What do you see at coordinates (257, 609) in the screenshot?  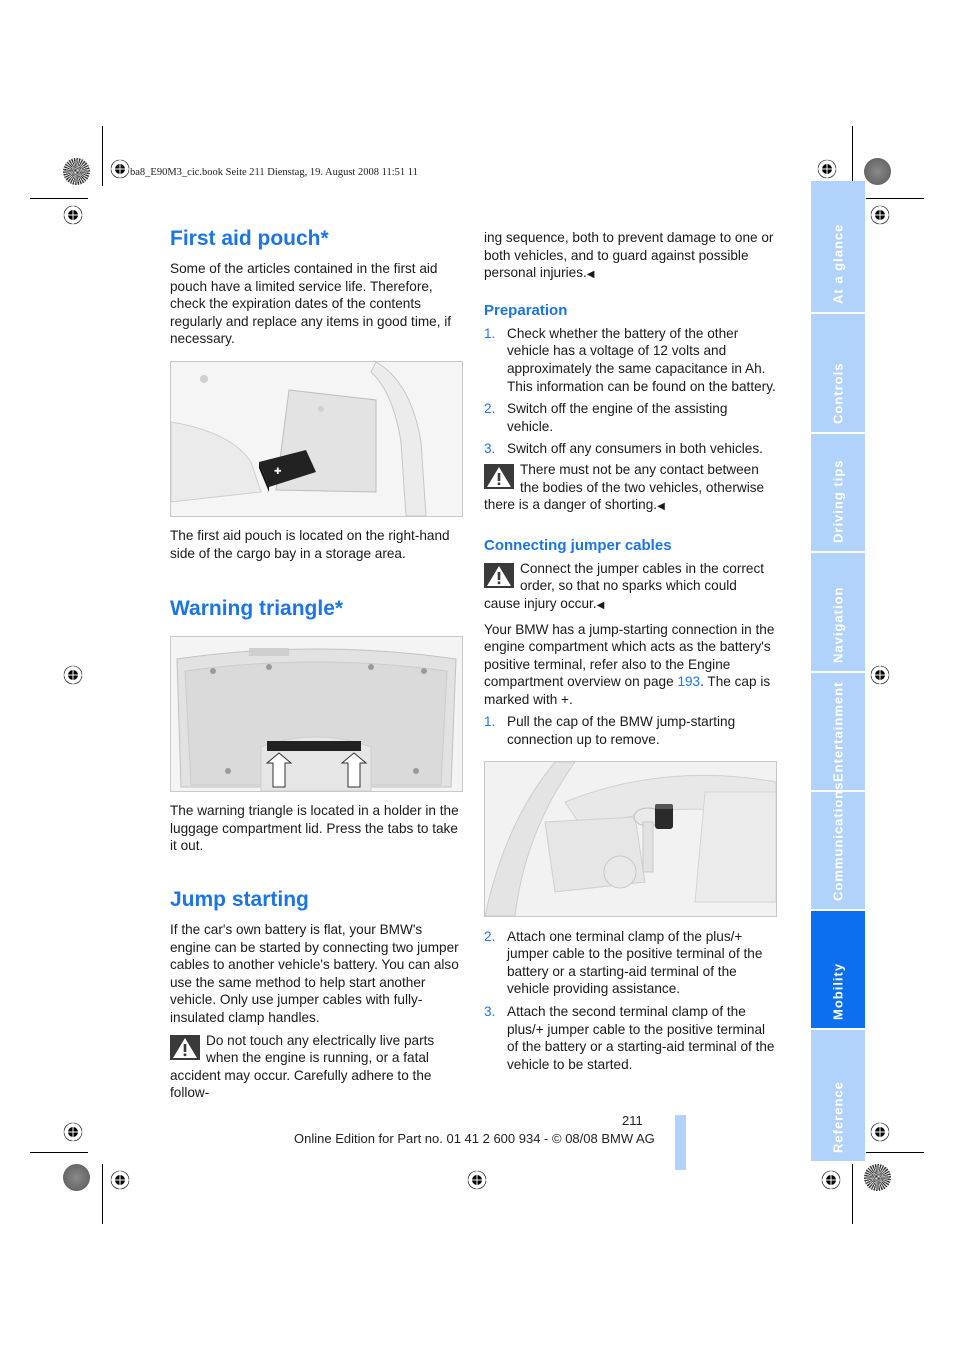 I see `heading-warning-triangle: Warning triangle*` at bounding box center [257, 609].